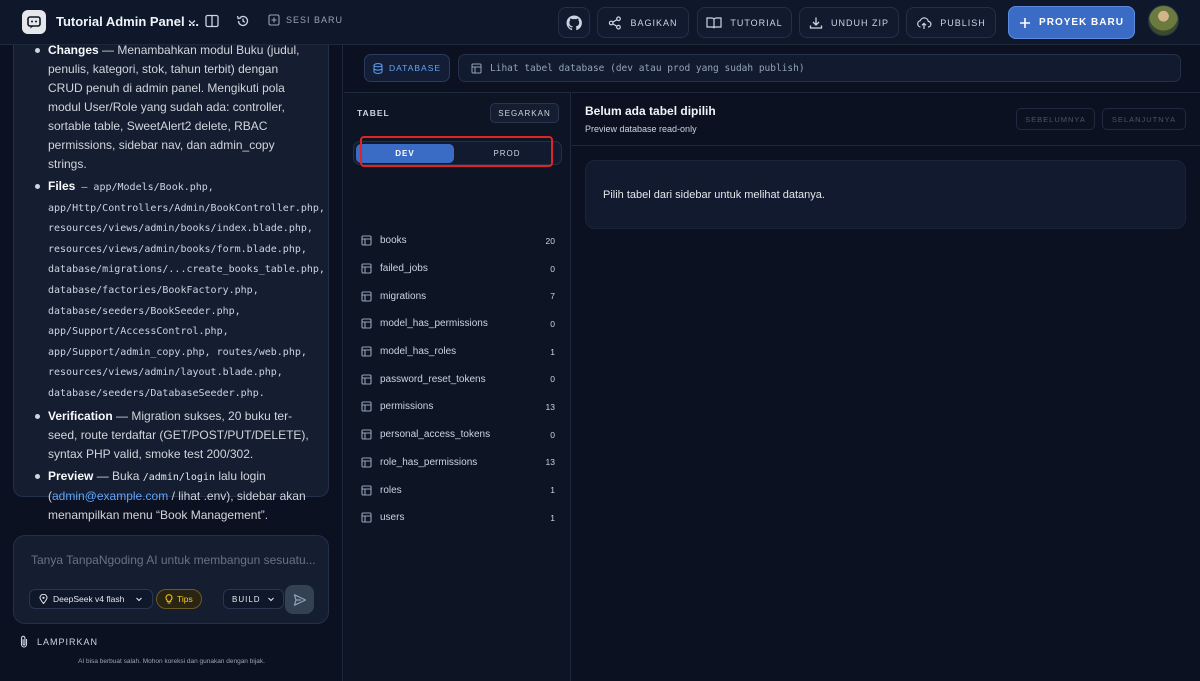 The width and height of the screenshot is (1200, 681). I want to click on new-project-button: PROYEK BARU, so click(1071, 22).